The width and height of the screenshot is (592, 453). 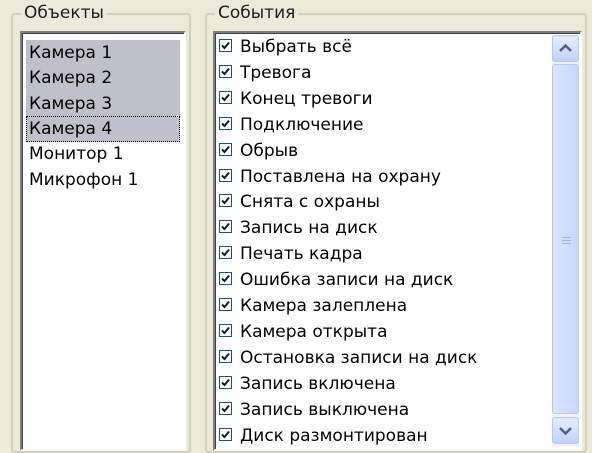 What do you see at coordinates (64, 13) in the screenshot?
I see `objects-group-title: Объекты` at bounding box center [64, 13].